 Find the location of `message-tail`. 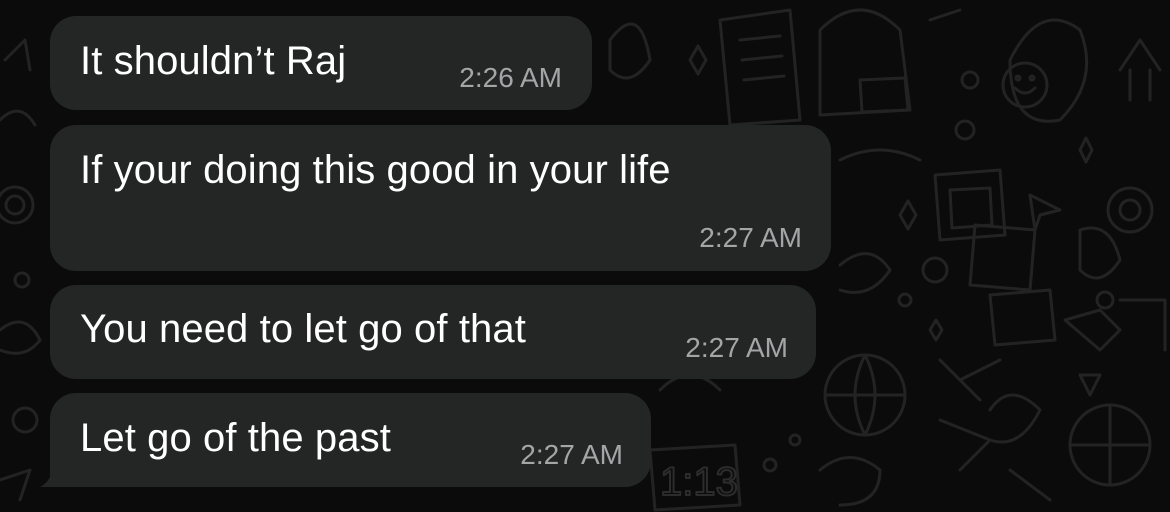

message-tail is located at coordinates (57, 471).